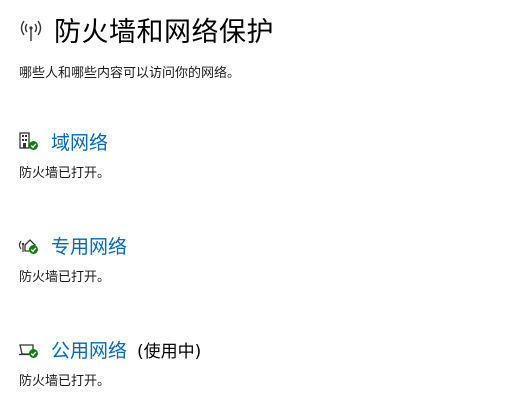  I want to click on public-network-status: 防火墙已打开。, so click(65, 381).